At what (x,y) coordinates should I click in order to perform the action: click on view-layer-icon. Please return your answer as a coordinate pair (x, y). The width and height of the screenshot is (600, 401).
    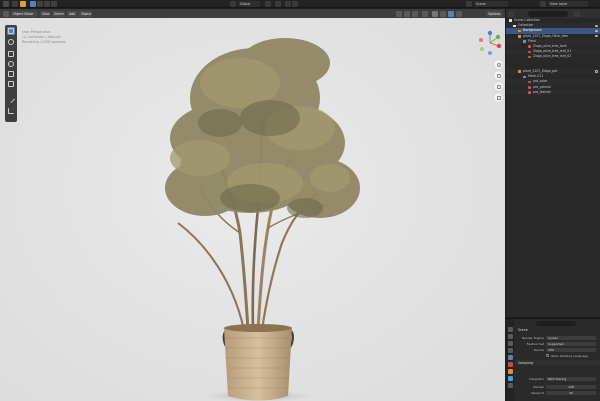
    Looking at the image, I should click on (543, 4).